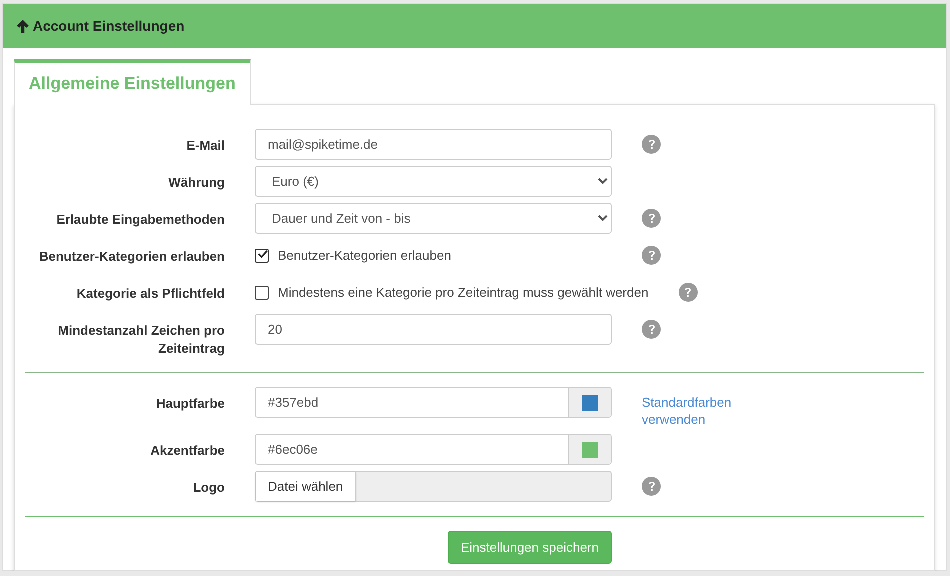 This screenshot has width=950, height=576. Describe the element at coordinates (433, 402) in the screenshot. I see `color-field: #357ebd` at that location.